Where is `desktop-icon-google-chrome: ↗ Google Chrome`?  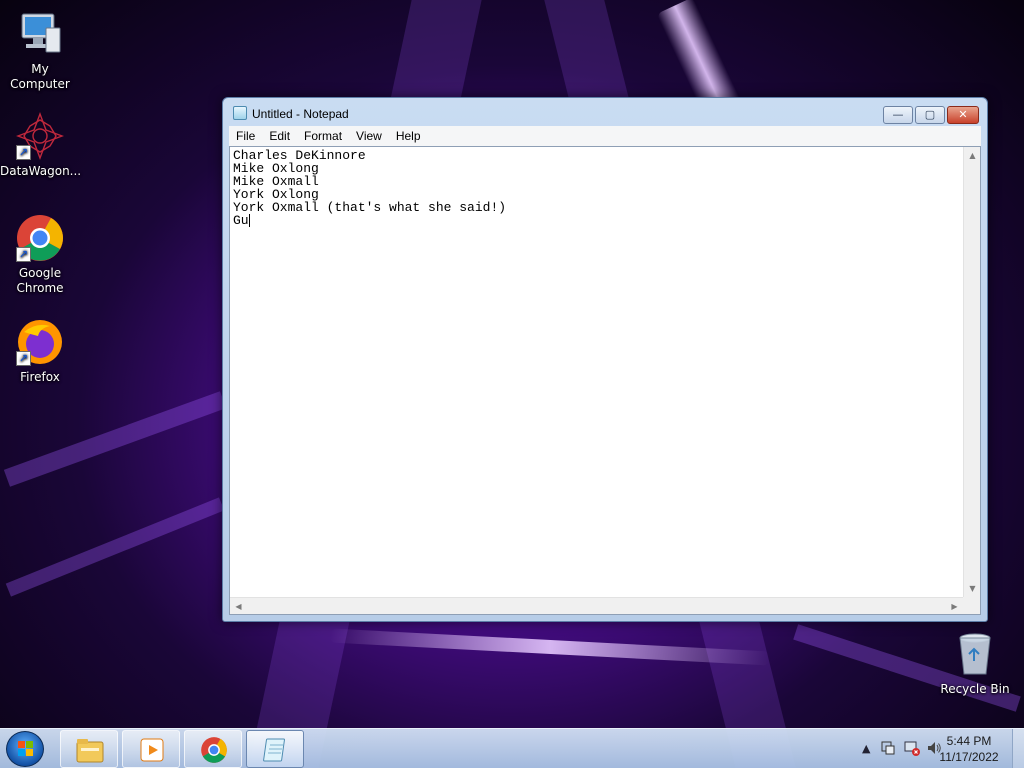
desktop-icon-google-chrome: ↗ Google Chrome is located at coordinates (40, 255).